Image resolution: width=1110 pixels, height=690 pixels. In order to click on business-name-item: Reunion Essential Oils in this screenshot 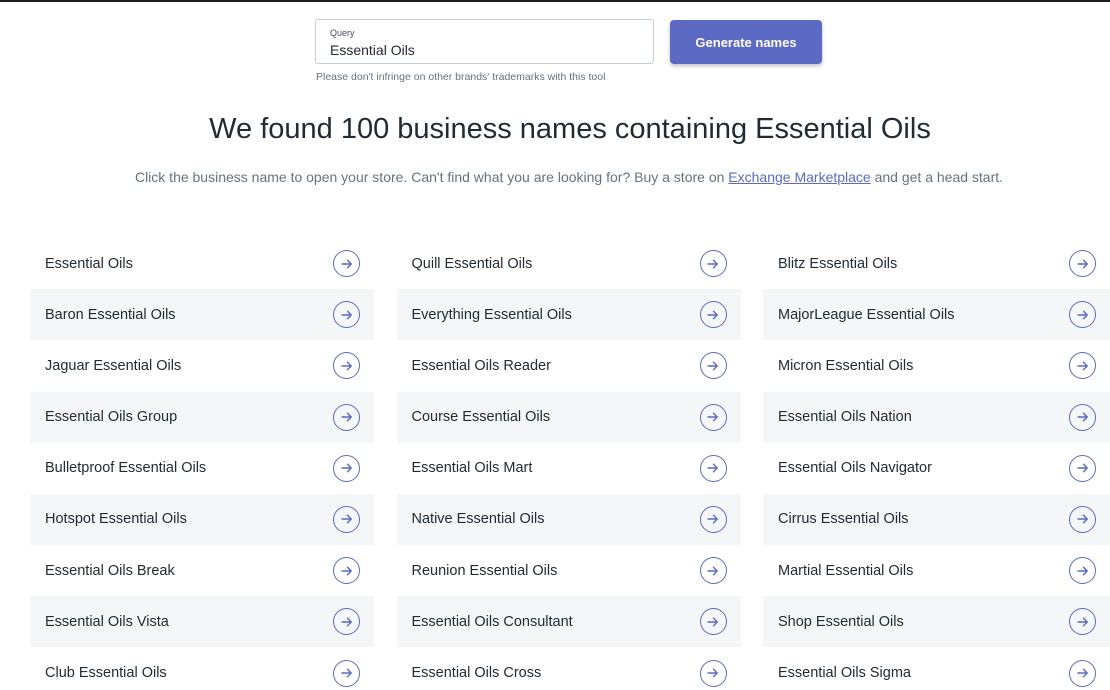, I will do `click(569, 570)`.